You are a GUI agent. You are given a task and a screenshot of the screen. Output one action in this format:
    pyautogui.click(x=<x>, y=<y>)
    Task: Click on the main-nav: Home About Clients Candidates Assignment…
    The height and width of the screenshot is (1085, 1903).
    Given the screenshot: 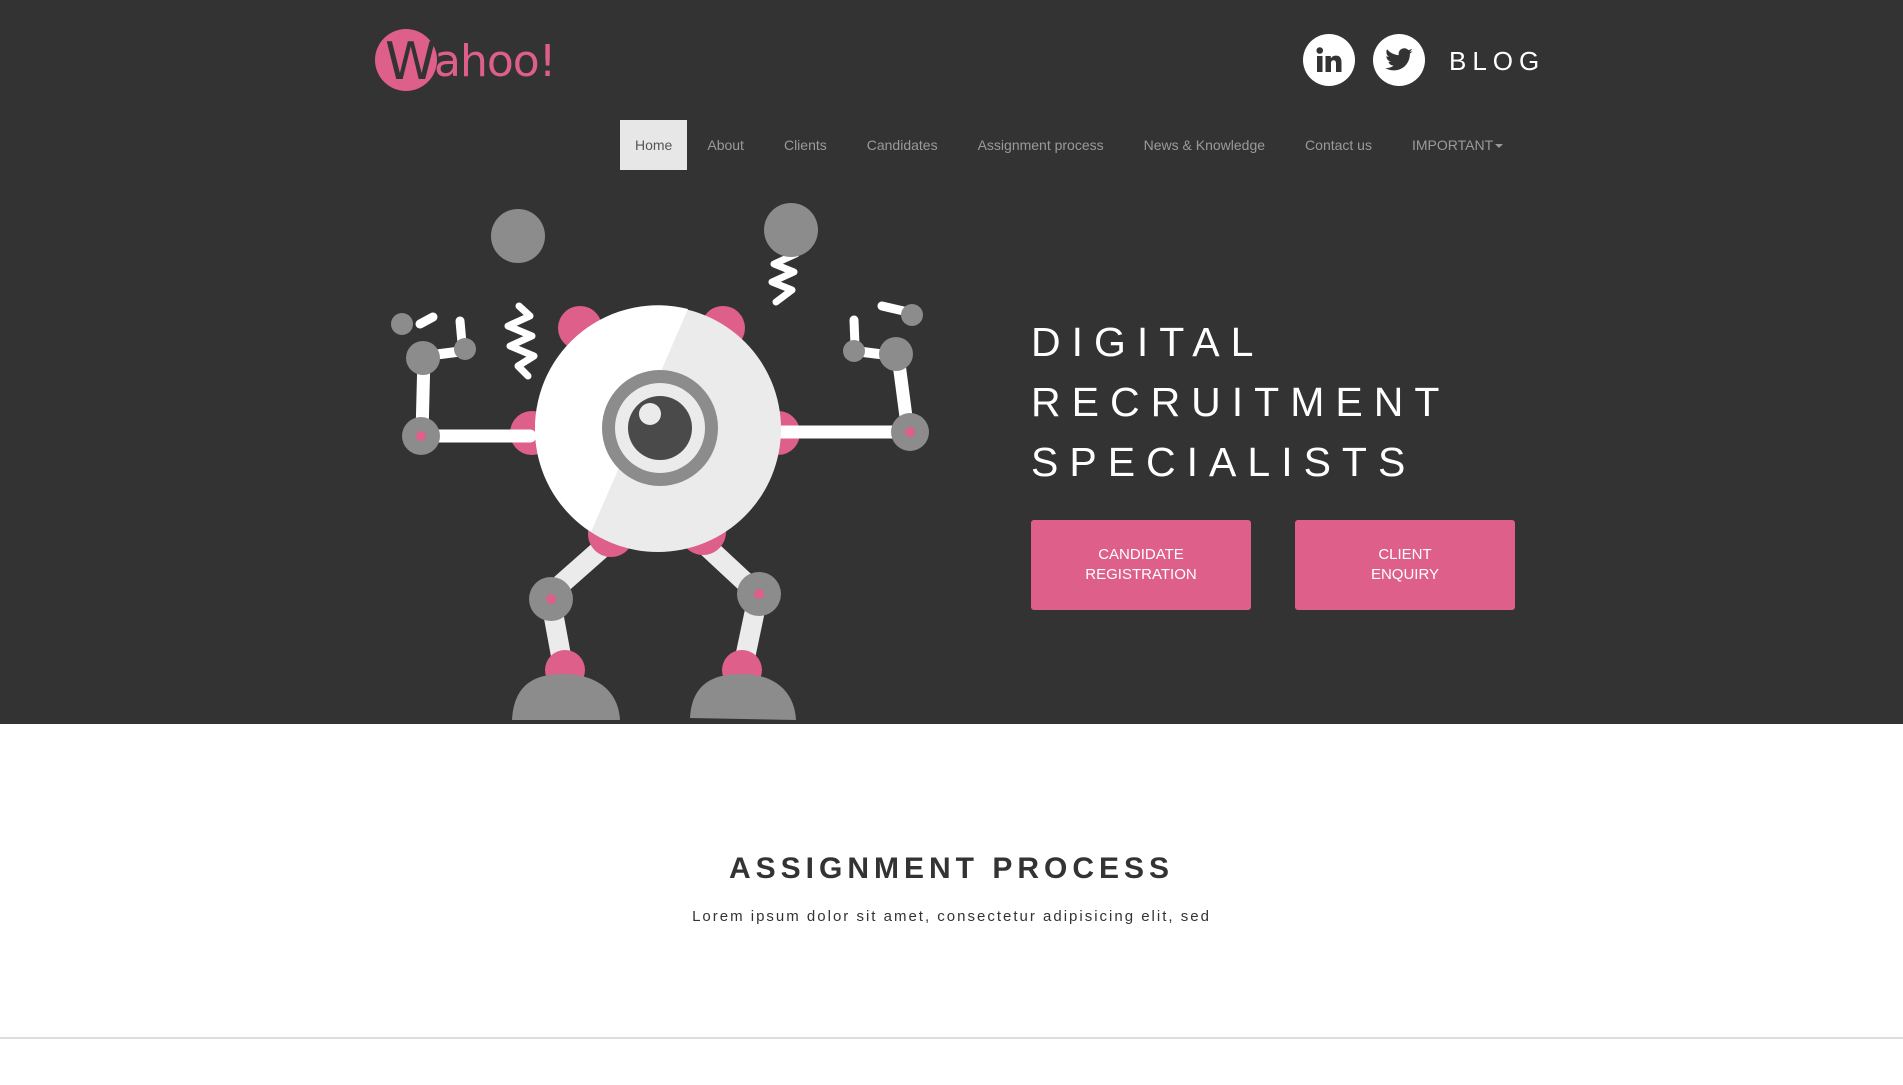 What is the action you would take?
    pyautogui.click(x=1071, y=145)
    